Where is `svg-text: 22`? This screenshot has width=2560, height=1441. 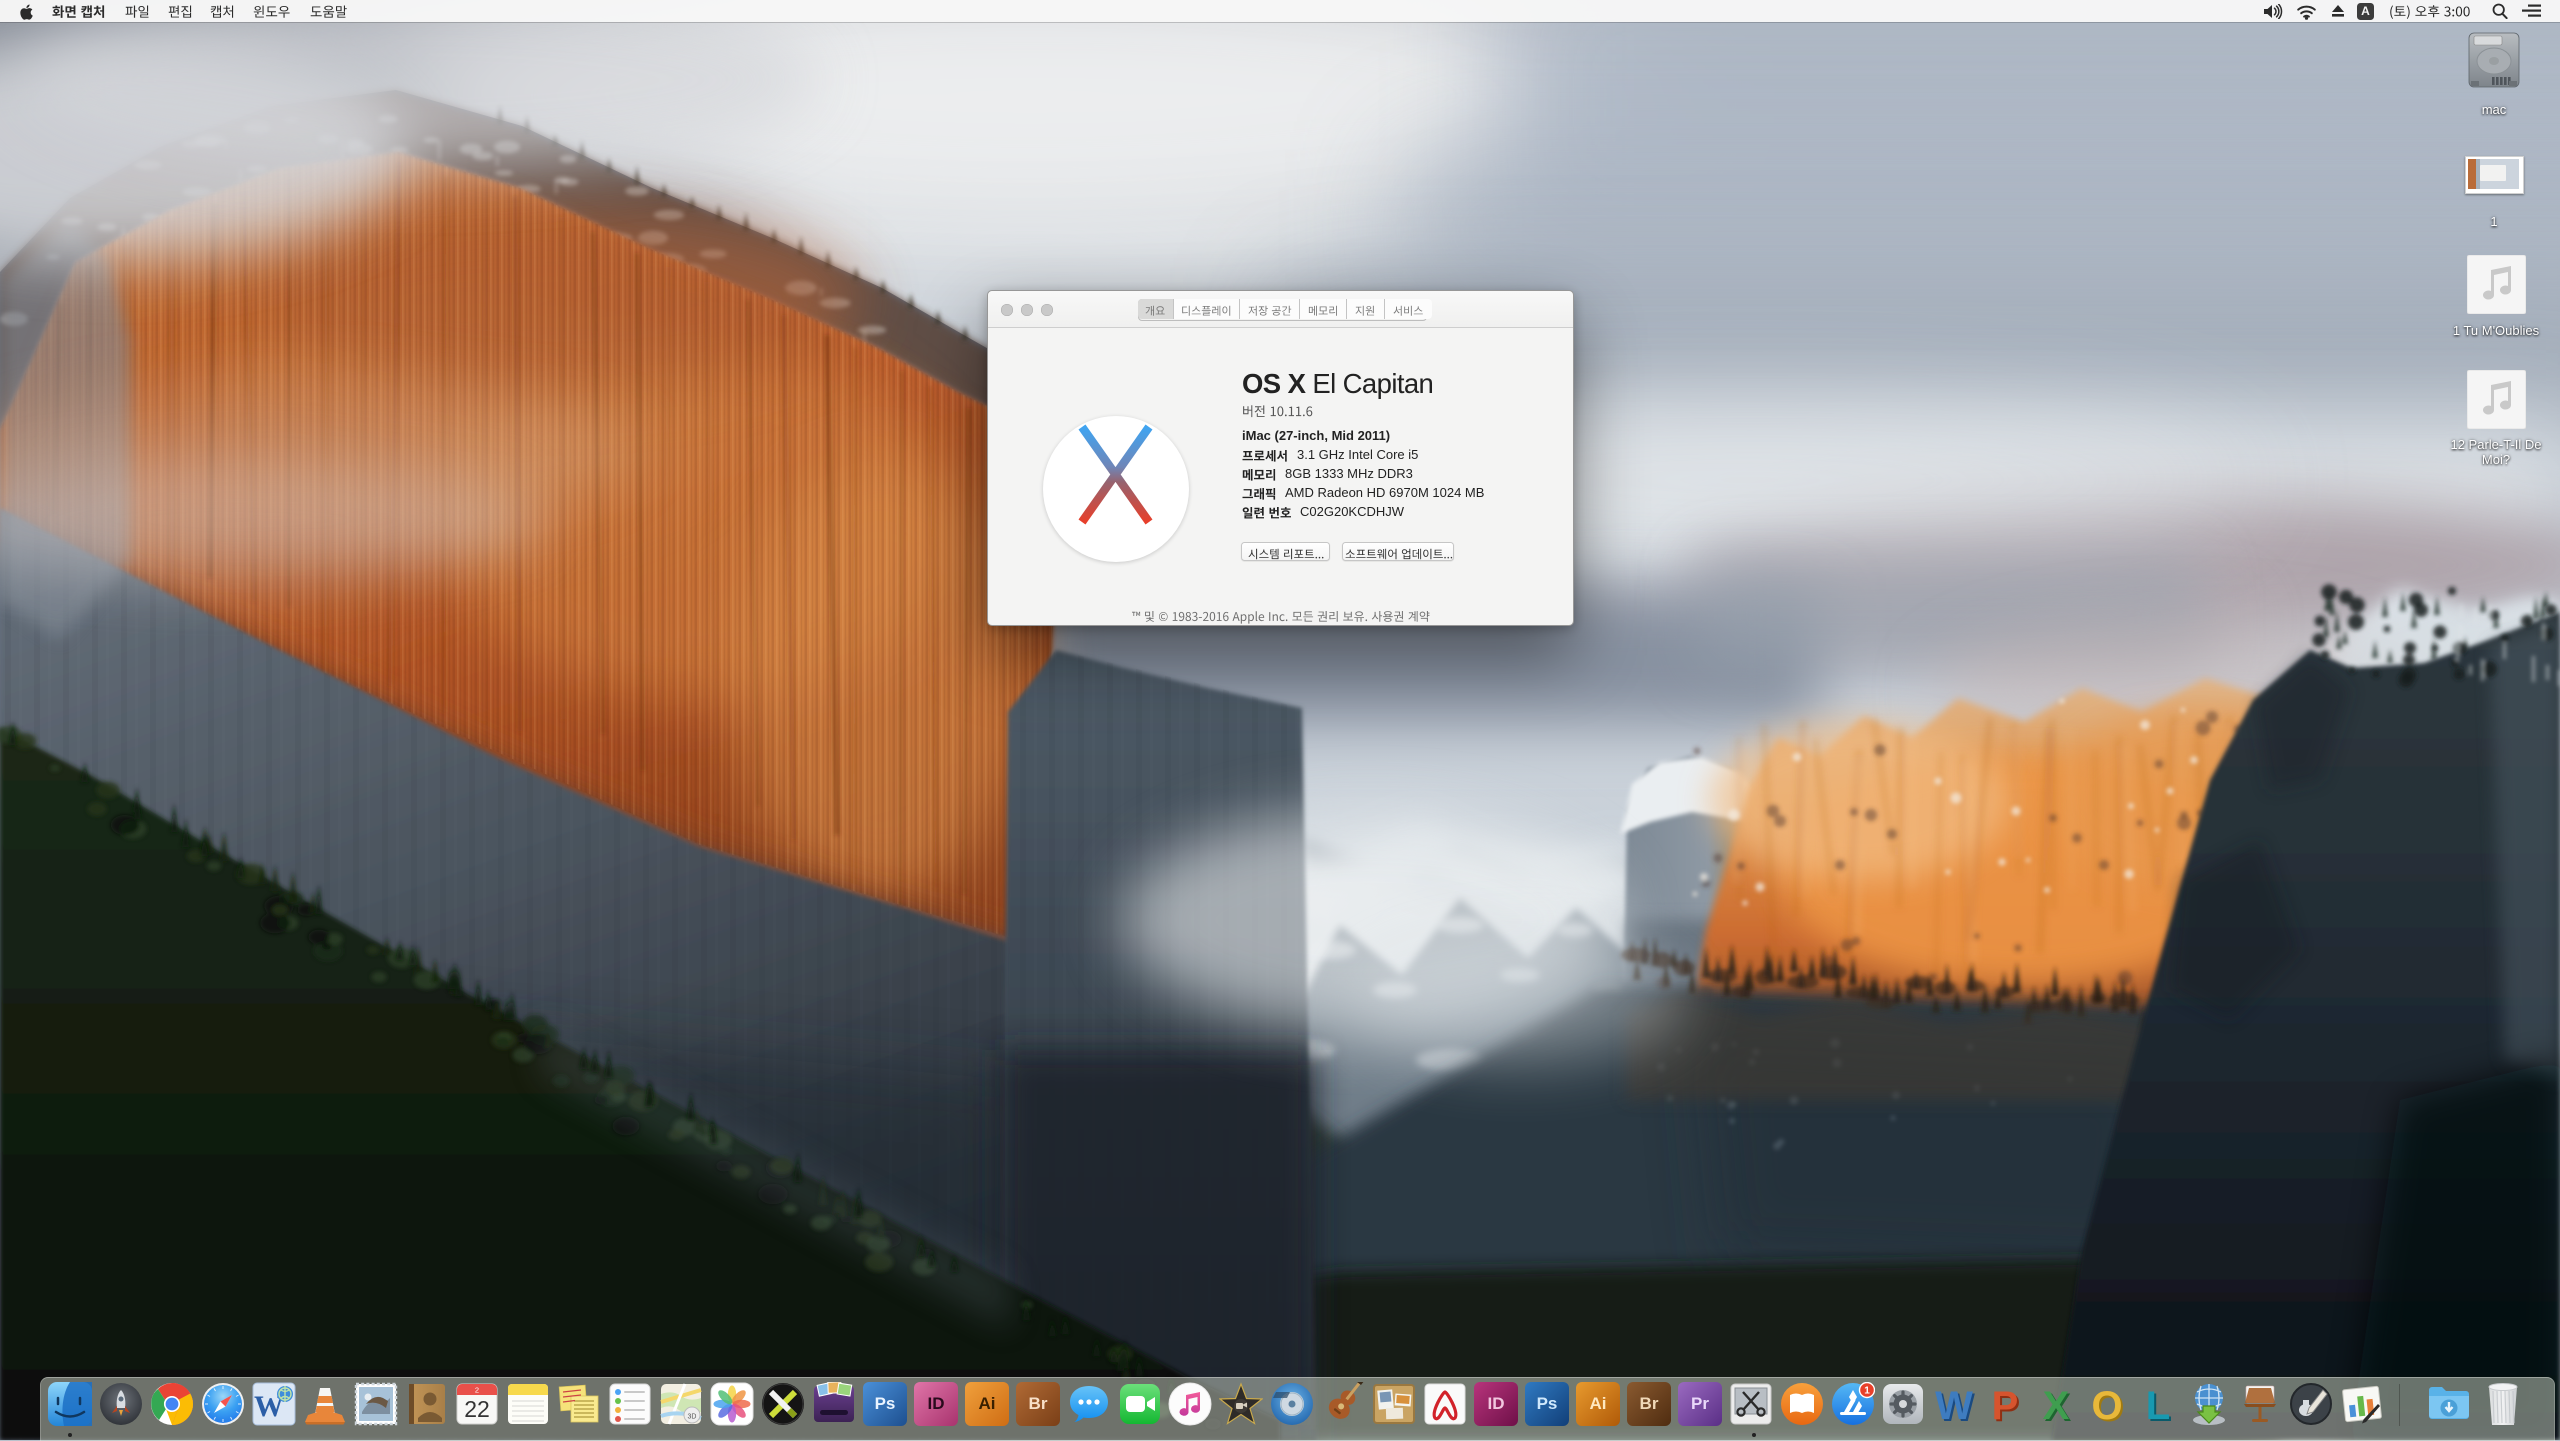
svg-text: 22 is located at coordinates (477, 1409).